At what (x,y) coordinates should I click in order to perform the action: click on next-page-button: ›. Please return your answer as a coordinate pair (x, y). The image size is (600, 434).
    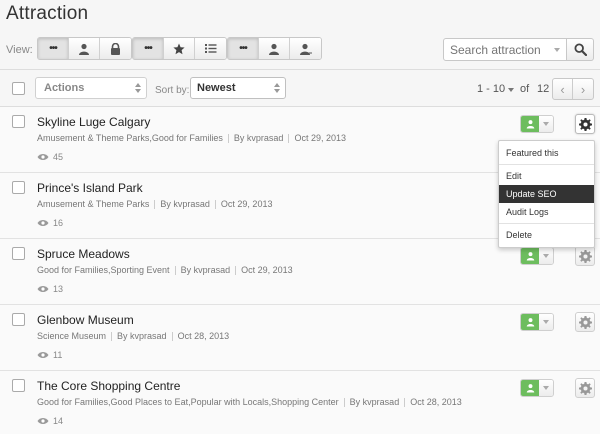
    Looking at the image, I should click on (583, 89).